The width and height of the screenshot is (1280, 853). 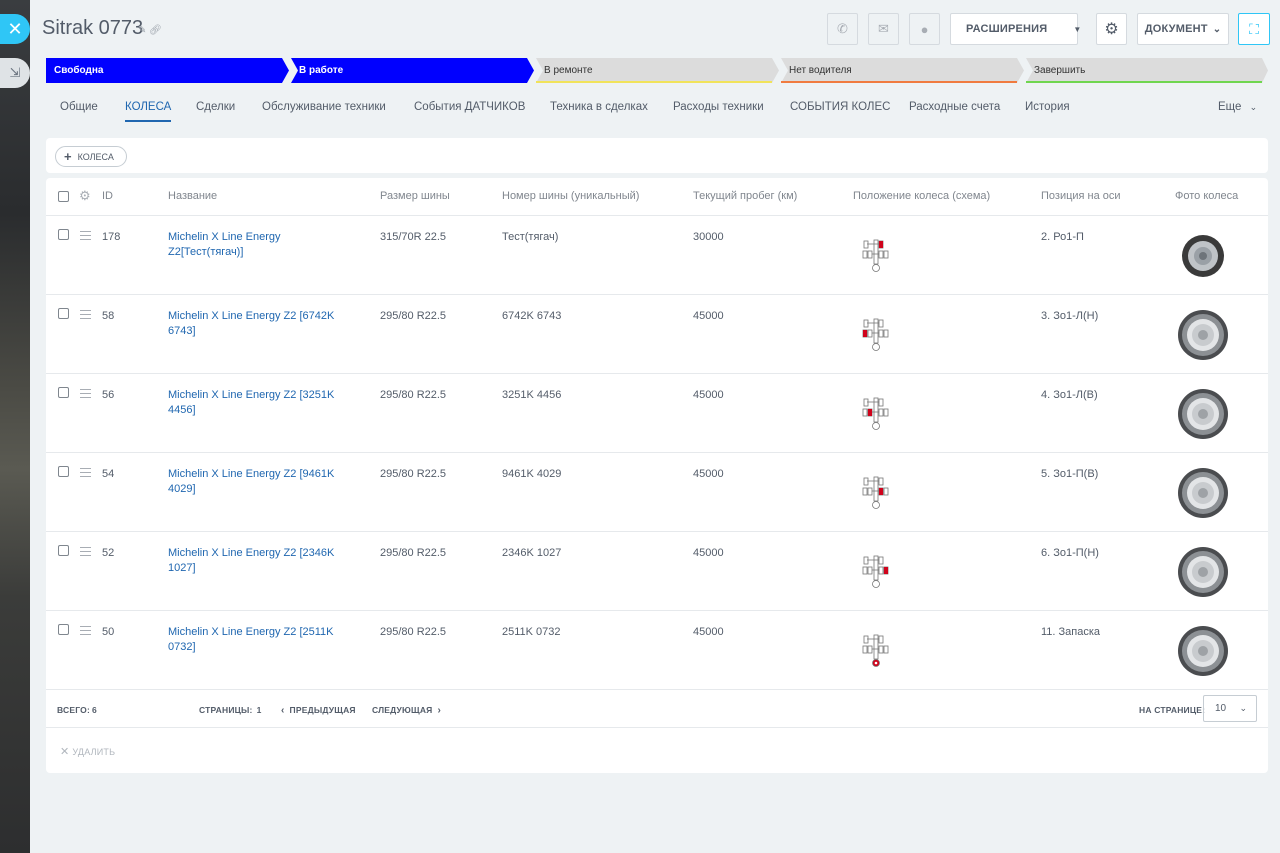 I want to click on column-header-number: Номер шины (уникальный), so click(x=570, y=196).